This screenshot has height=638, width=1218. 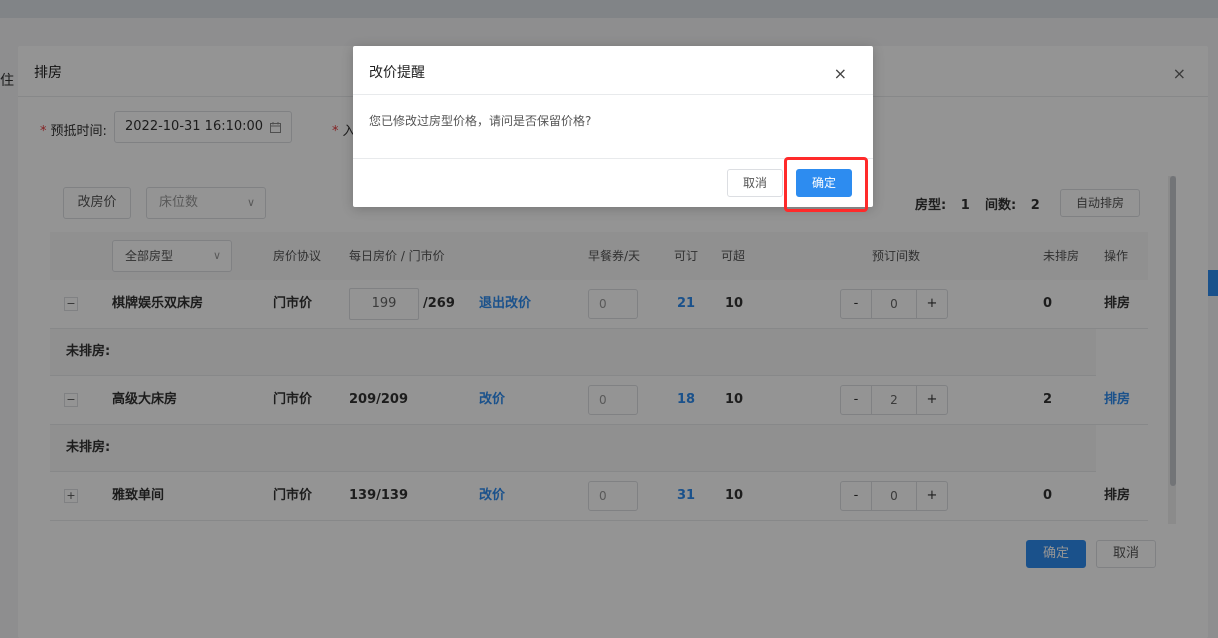 What do you see at coordinates (755, 183) in the screenshot?
I see `modal-cancel-button: 取消` at bounding box center [755, 183].